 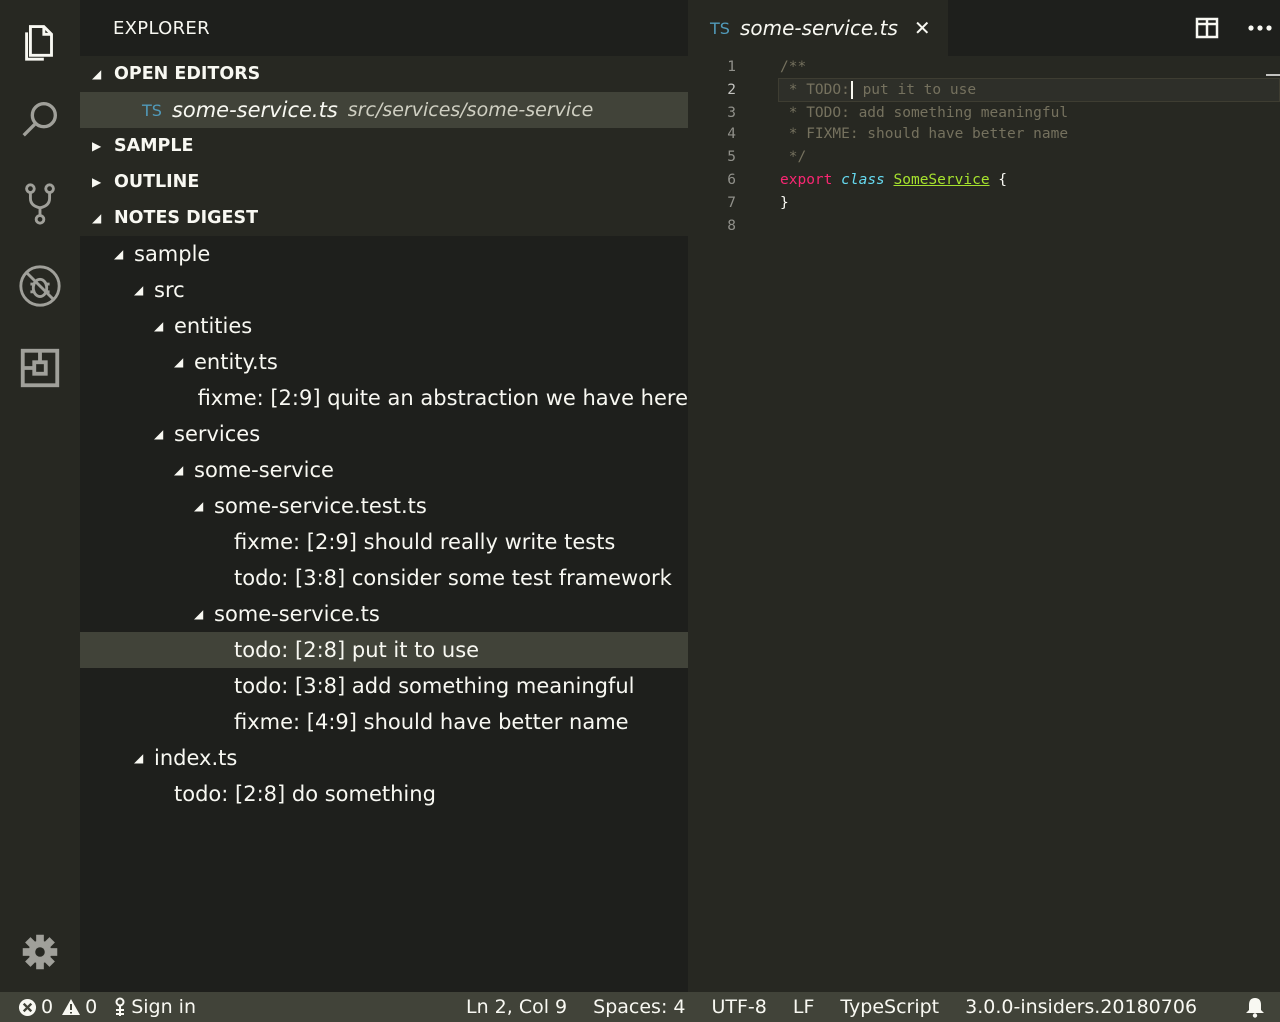 What do you see at coordinates (731, 180) in the screenshot?
I see `line-number: 6` at bounding box center [731, 180].